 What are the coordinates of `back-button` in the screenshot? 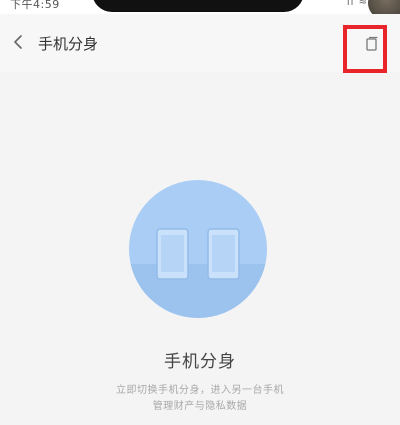 It's located at (19, 42).